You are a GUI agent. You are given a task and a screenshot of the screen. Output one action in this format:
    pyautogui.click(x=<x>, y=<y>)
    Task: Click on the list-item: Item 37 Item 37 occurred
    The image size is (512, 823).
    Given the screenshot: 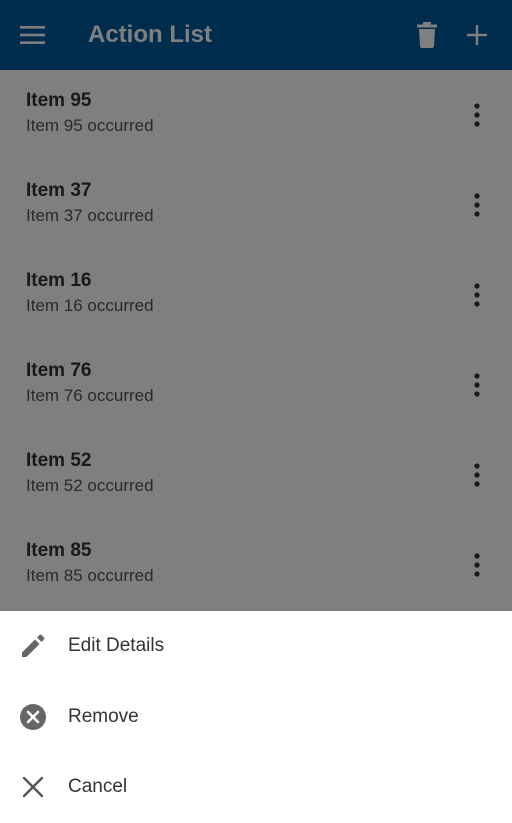 What is the action you would take?
    pyautogui.click(x=256, y=205)
    